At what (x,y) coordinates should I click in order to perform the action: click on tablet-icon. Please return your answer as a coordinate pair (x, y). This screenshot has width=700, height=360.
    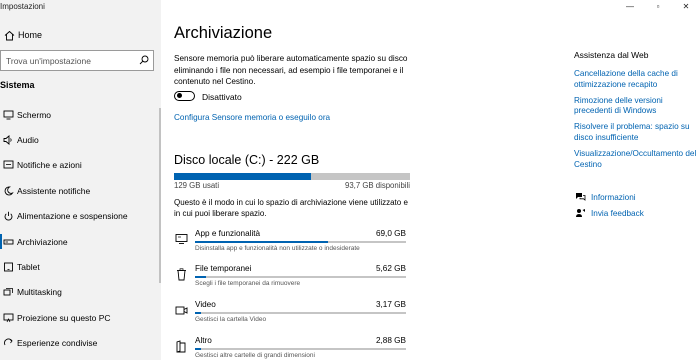
    Looking at the image, I should click on (8, 267).